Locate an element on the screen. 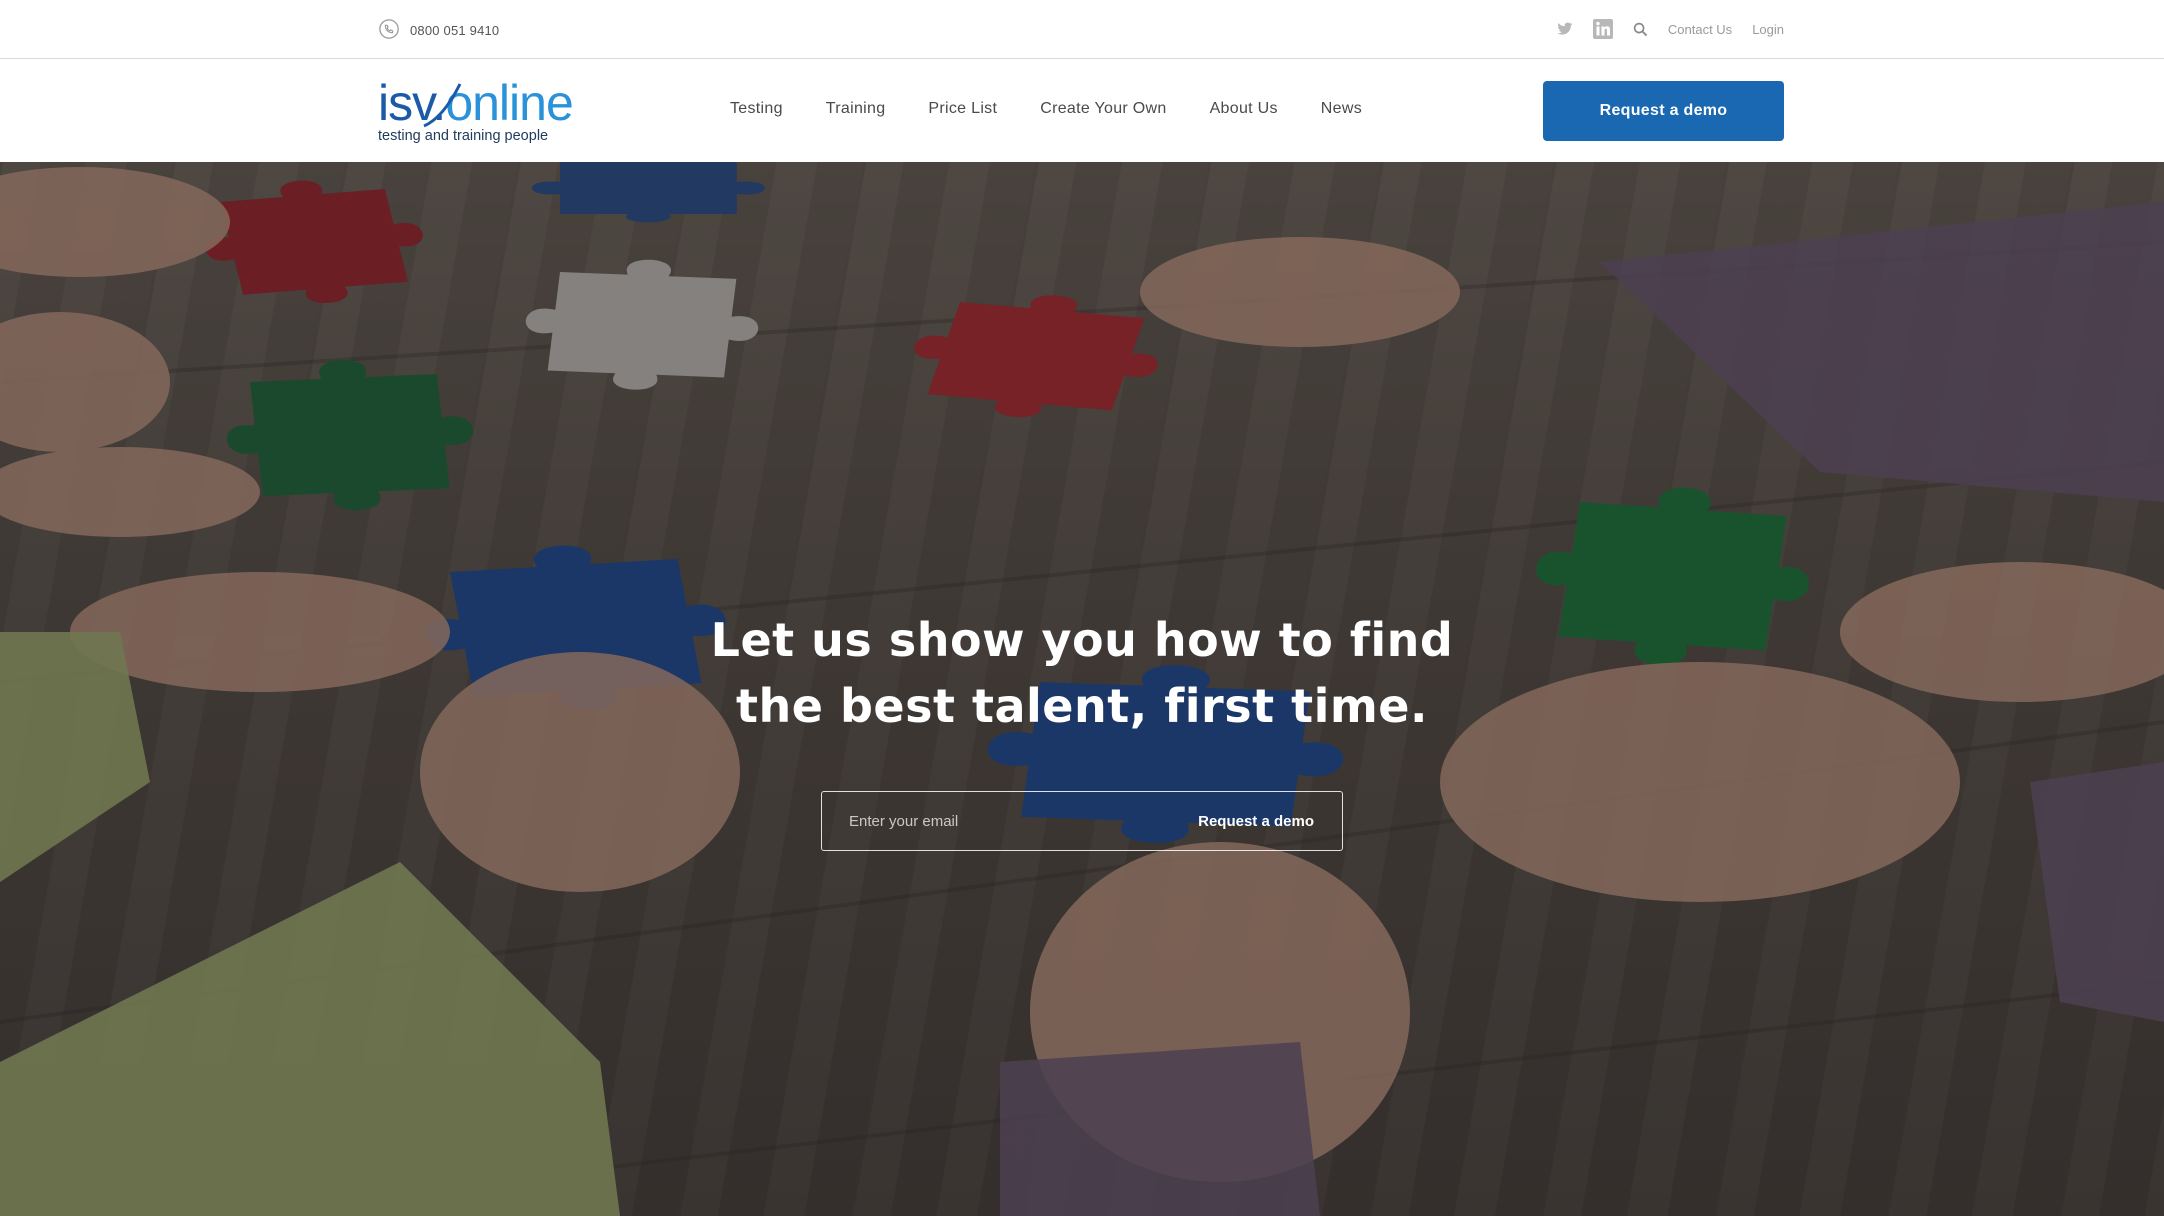 The image size is (2164, 1216). hero-request-demo-button: Request a demo is located at coordinates (1256, 821).